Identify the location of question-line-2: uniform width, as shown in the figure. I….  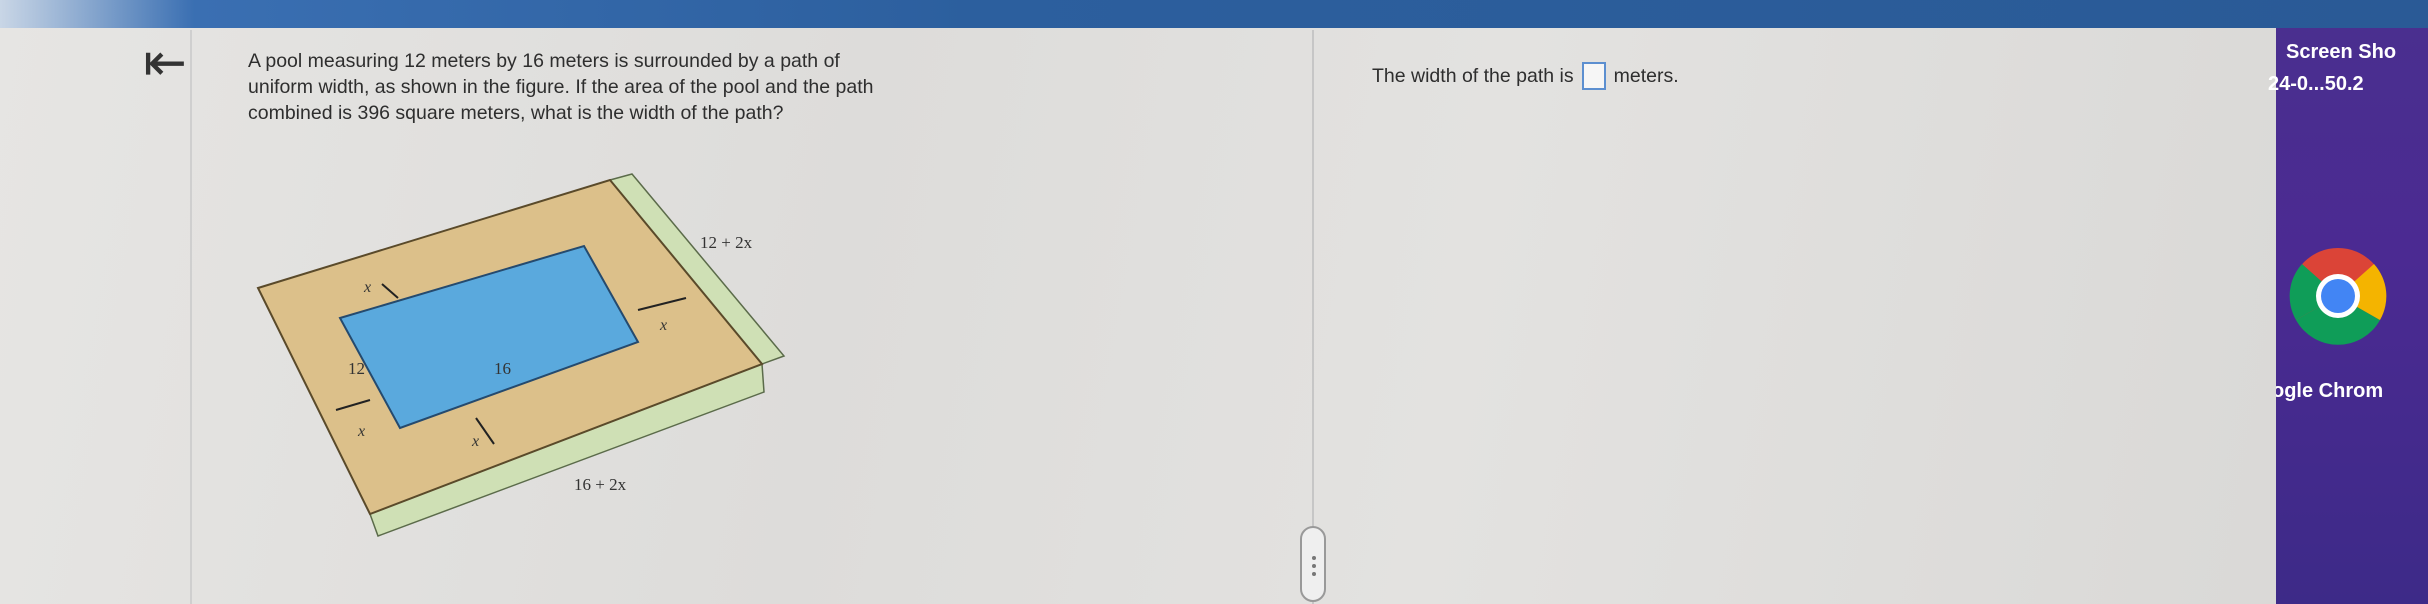
(561, 87).